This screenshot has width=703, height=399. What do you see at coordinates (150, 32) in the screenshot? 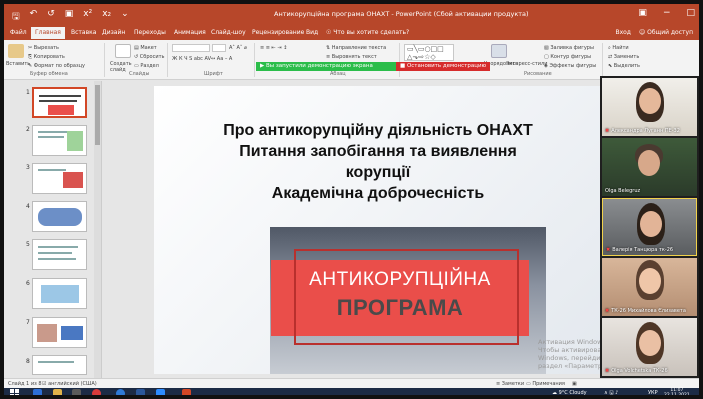
I see `tab-transitions: Переходы` at bounding box center [150, 32].